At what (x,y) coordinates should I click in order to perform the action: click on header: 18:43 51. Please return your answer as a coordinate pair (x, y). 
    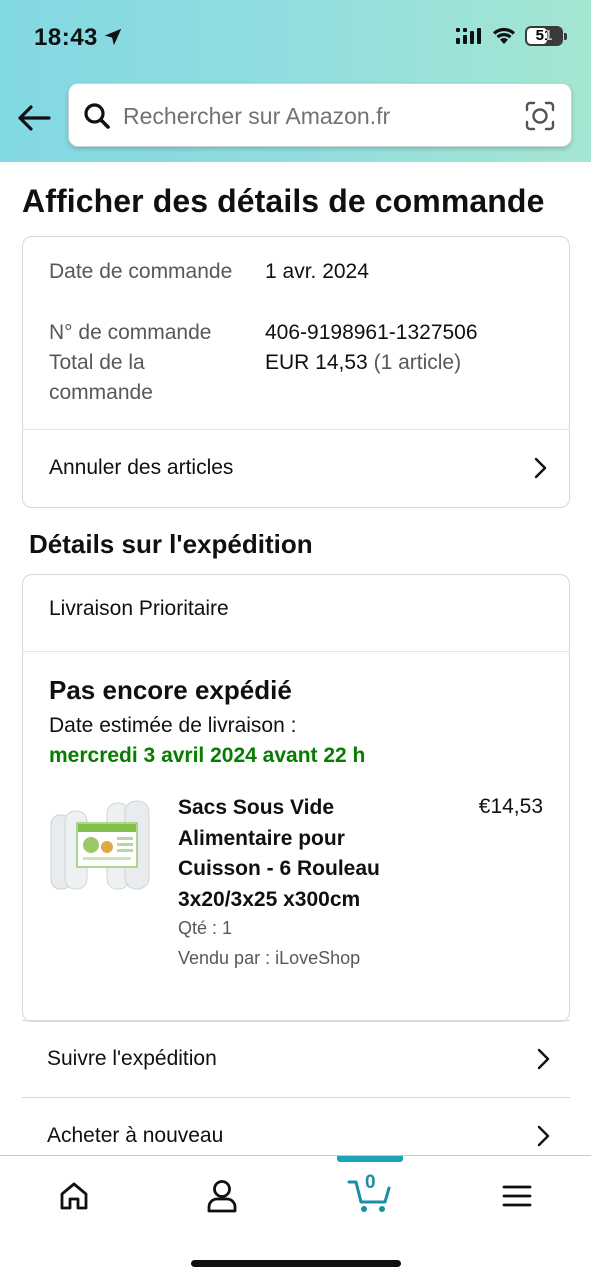
    Looking at the image, I should click on (295, 81).